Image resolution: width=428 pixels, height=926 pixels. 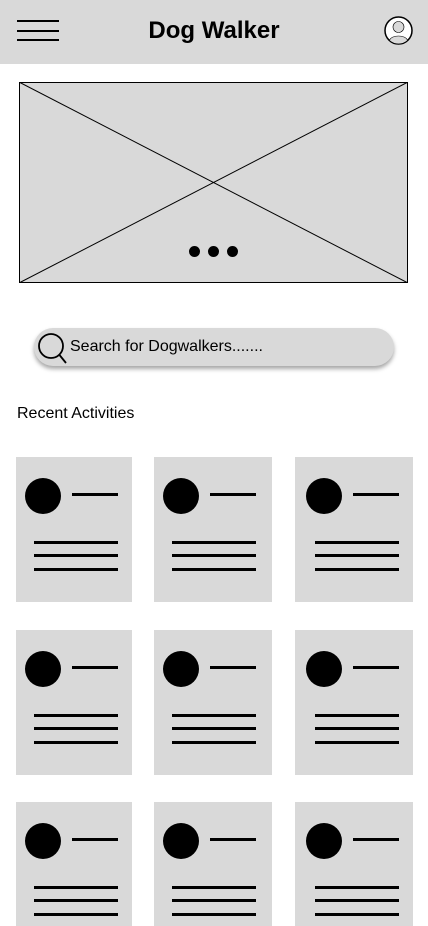 I want to click on recent-activities-title: Recent Activities, so click(x=76, y=413).